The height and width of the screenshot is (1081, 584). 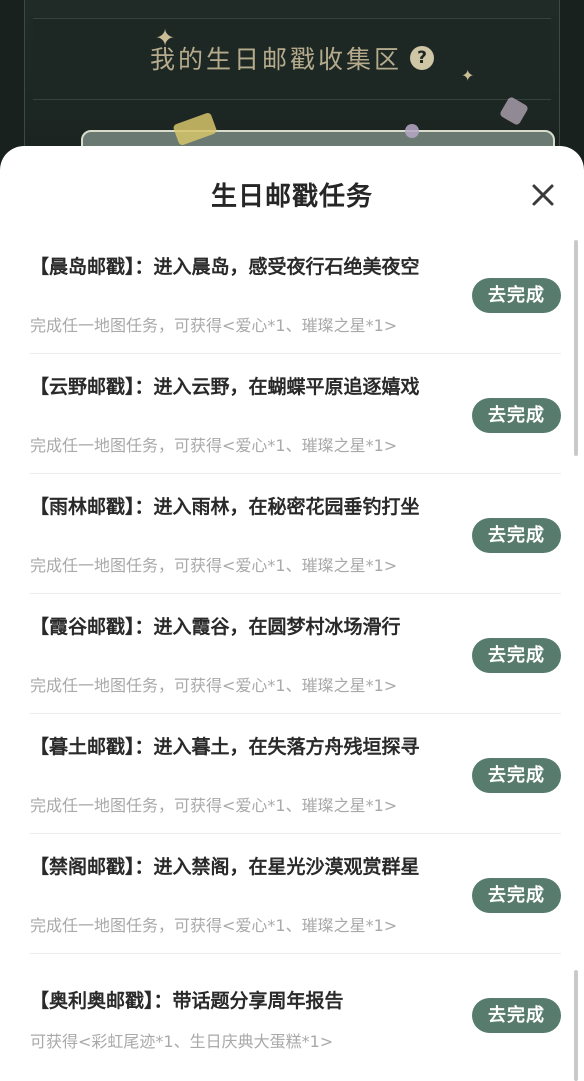 What do you see at coordinates (225, 507) in the screenshot?
I see `task-title: 【雨林邮戳】：进入雨林，在秘密花园垂钓打坐` at bounding box center [225, 507].